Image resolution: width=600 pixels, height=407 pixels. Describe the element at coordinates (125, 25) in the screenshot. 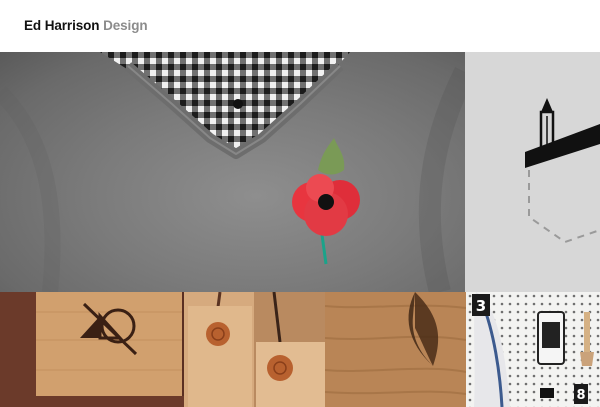

I see `logo-suffix: Design` at that location.